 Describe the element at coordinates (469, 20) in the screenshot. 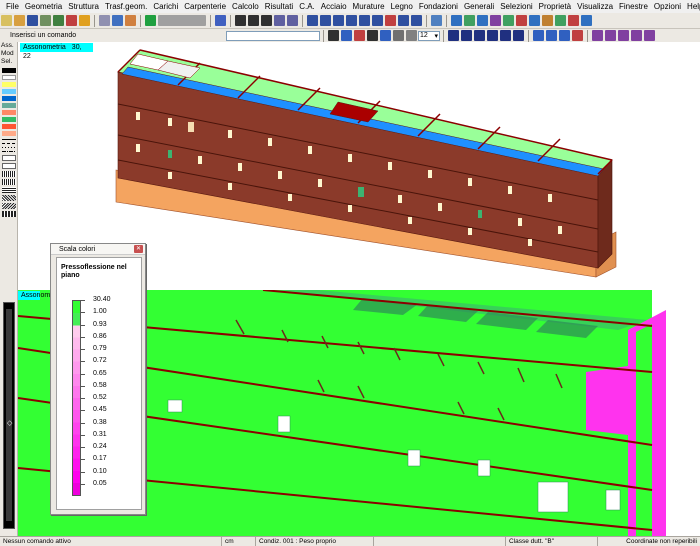

I see `select-all-icon` at that location.